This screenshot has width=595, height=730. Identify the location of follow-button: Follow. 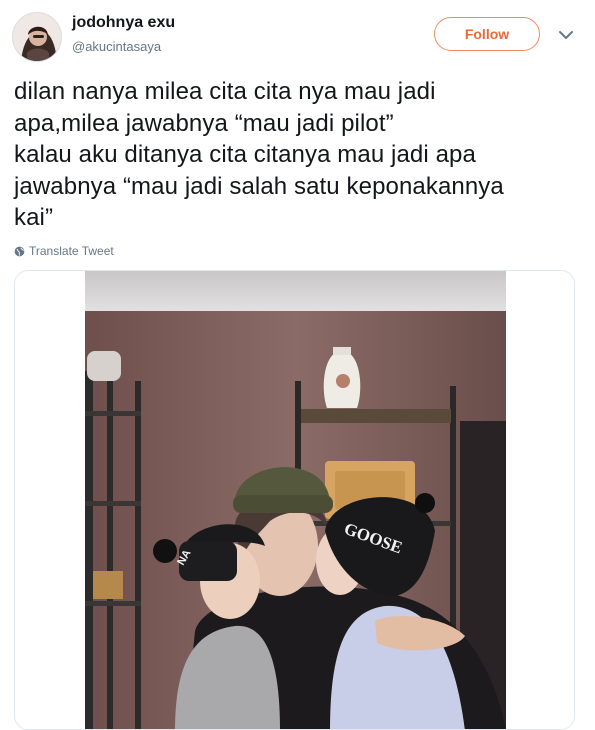
(487, 34).